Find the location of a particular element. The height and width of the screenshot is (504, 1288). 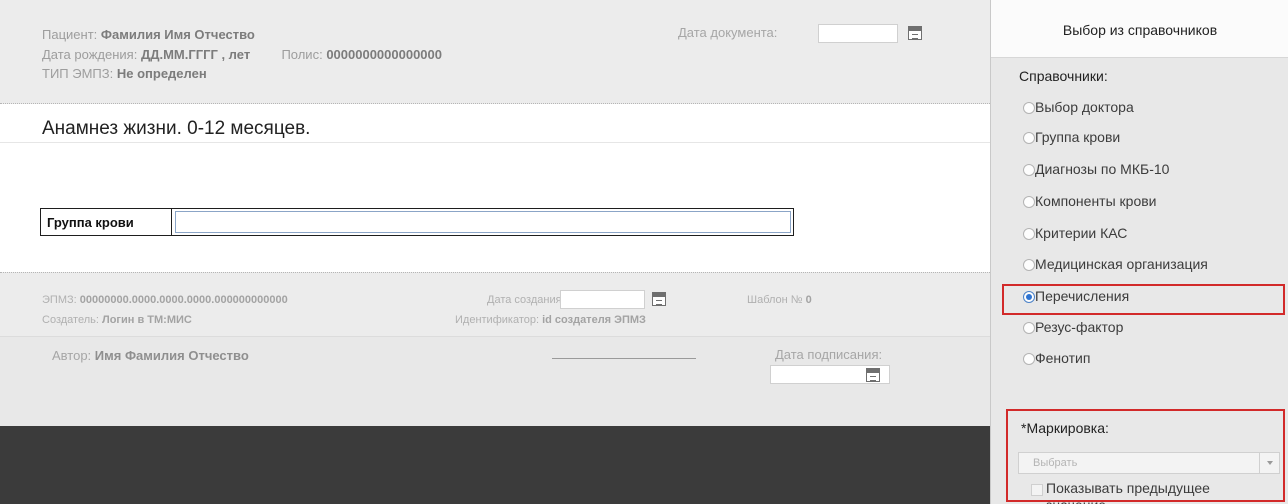

radio-label: Фенотип is located at coordinates (1063, 358).